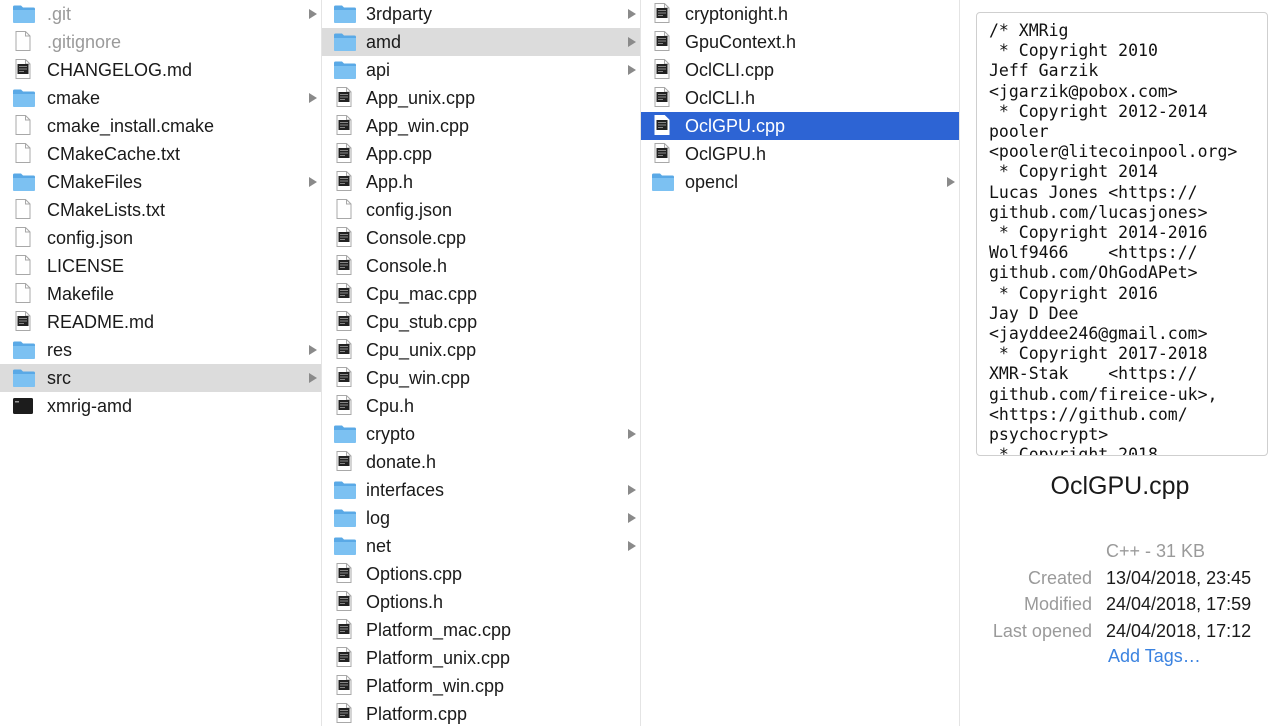 The width and height of the screenshot is (1280, 726). I want to click on file-item-license: LICENSE, so click(160, 266).